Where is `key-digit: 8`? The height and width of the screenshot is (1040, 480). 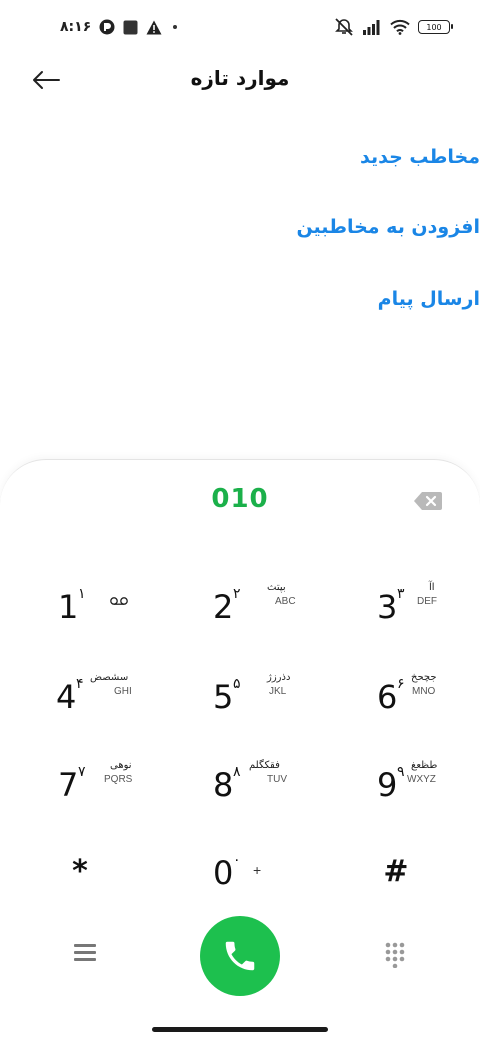 key-digit: 8 is located at coordinates (223, 785).